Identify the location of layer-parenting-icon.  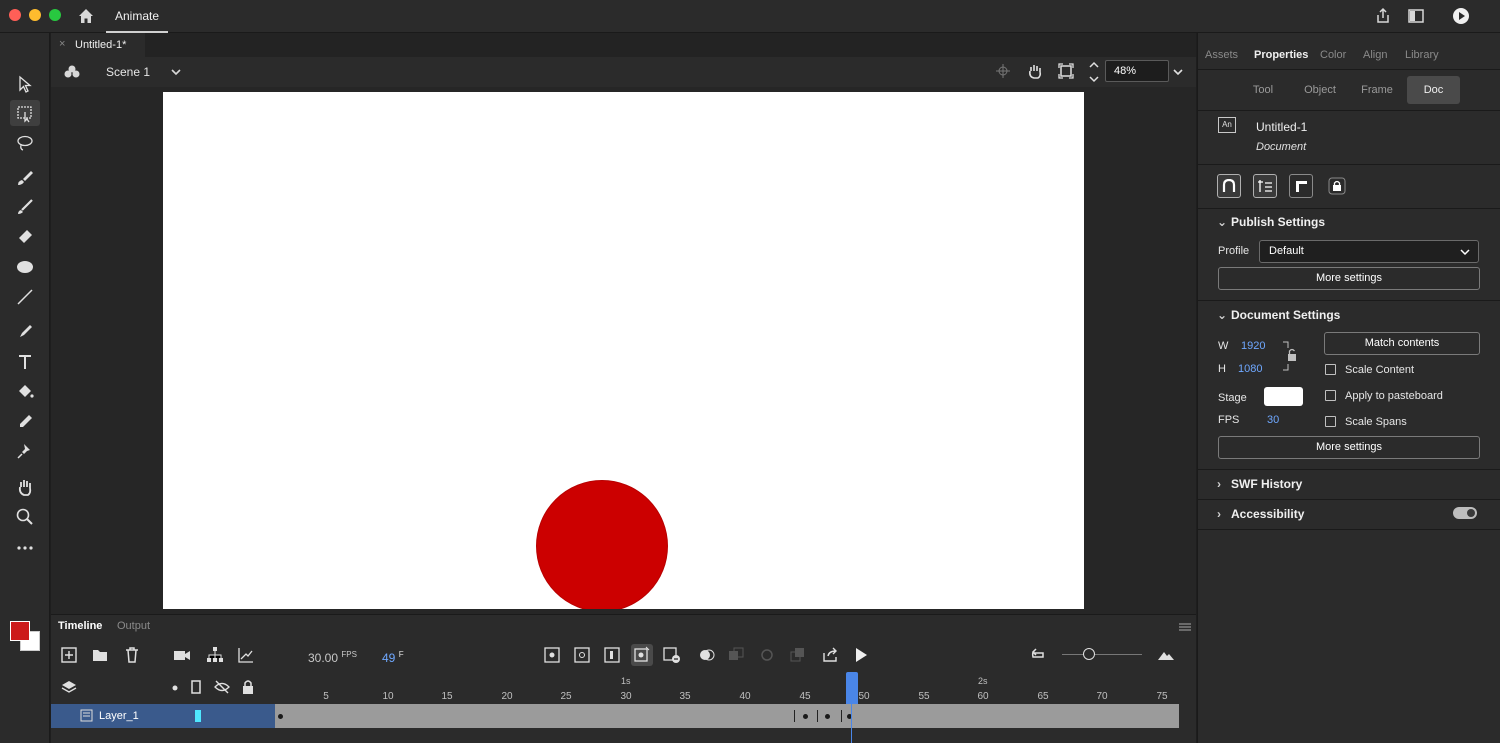
(215, 655).